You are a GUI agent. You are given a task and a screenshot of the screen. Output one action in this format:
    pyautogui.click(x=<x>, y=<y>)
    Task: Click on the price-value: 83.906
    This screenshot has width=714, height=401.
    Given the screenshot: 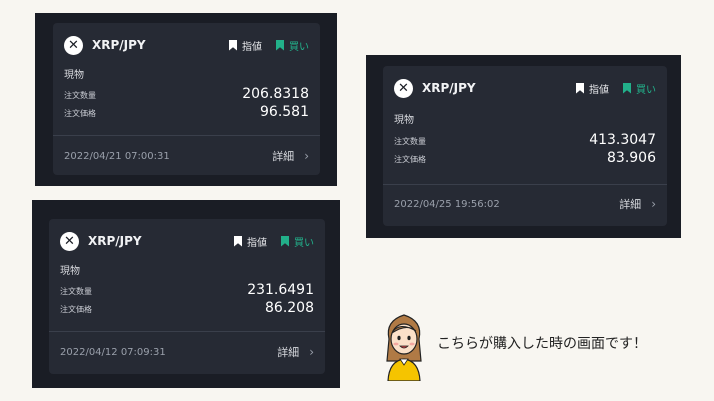 What is the action you would take?
    pyautogui.click(x=631, y=158)
    